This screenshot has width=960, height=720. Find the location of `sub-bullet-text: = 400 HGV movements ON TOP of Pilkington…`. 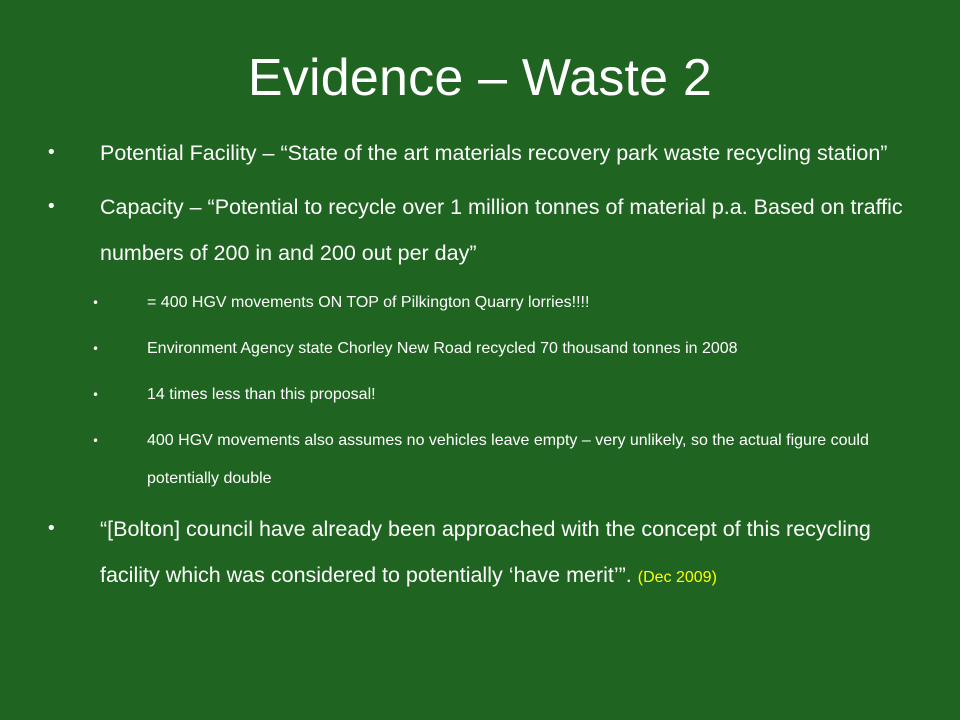

sub-bullet-text: = 400 HGV movements ON TOP of Pilkington… is located at coordinates (368, 302).